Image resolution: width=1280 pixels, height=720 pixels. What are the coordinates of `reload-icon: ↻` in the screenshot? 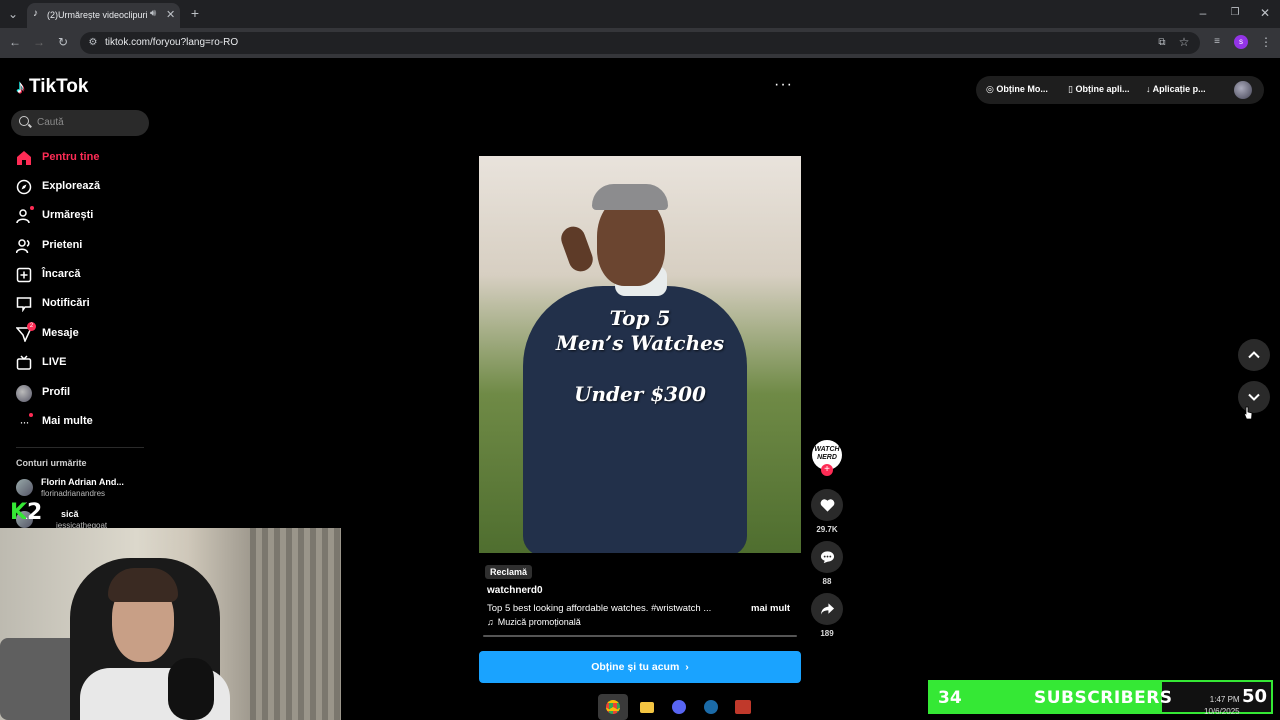 It's located at (63, 42).